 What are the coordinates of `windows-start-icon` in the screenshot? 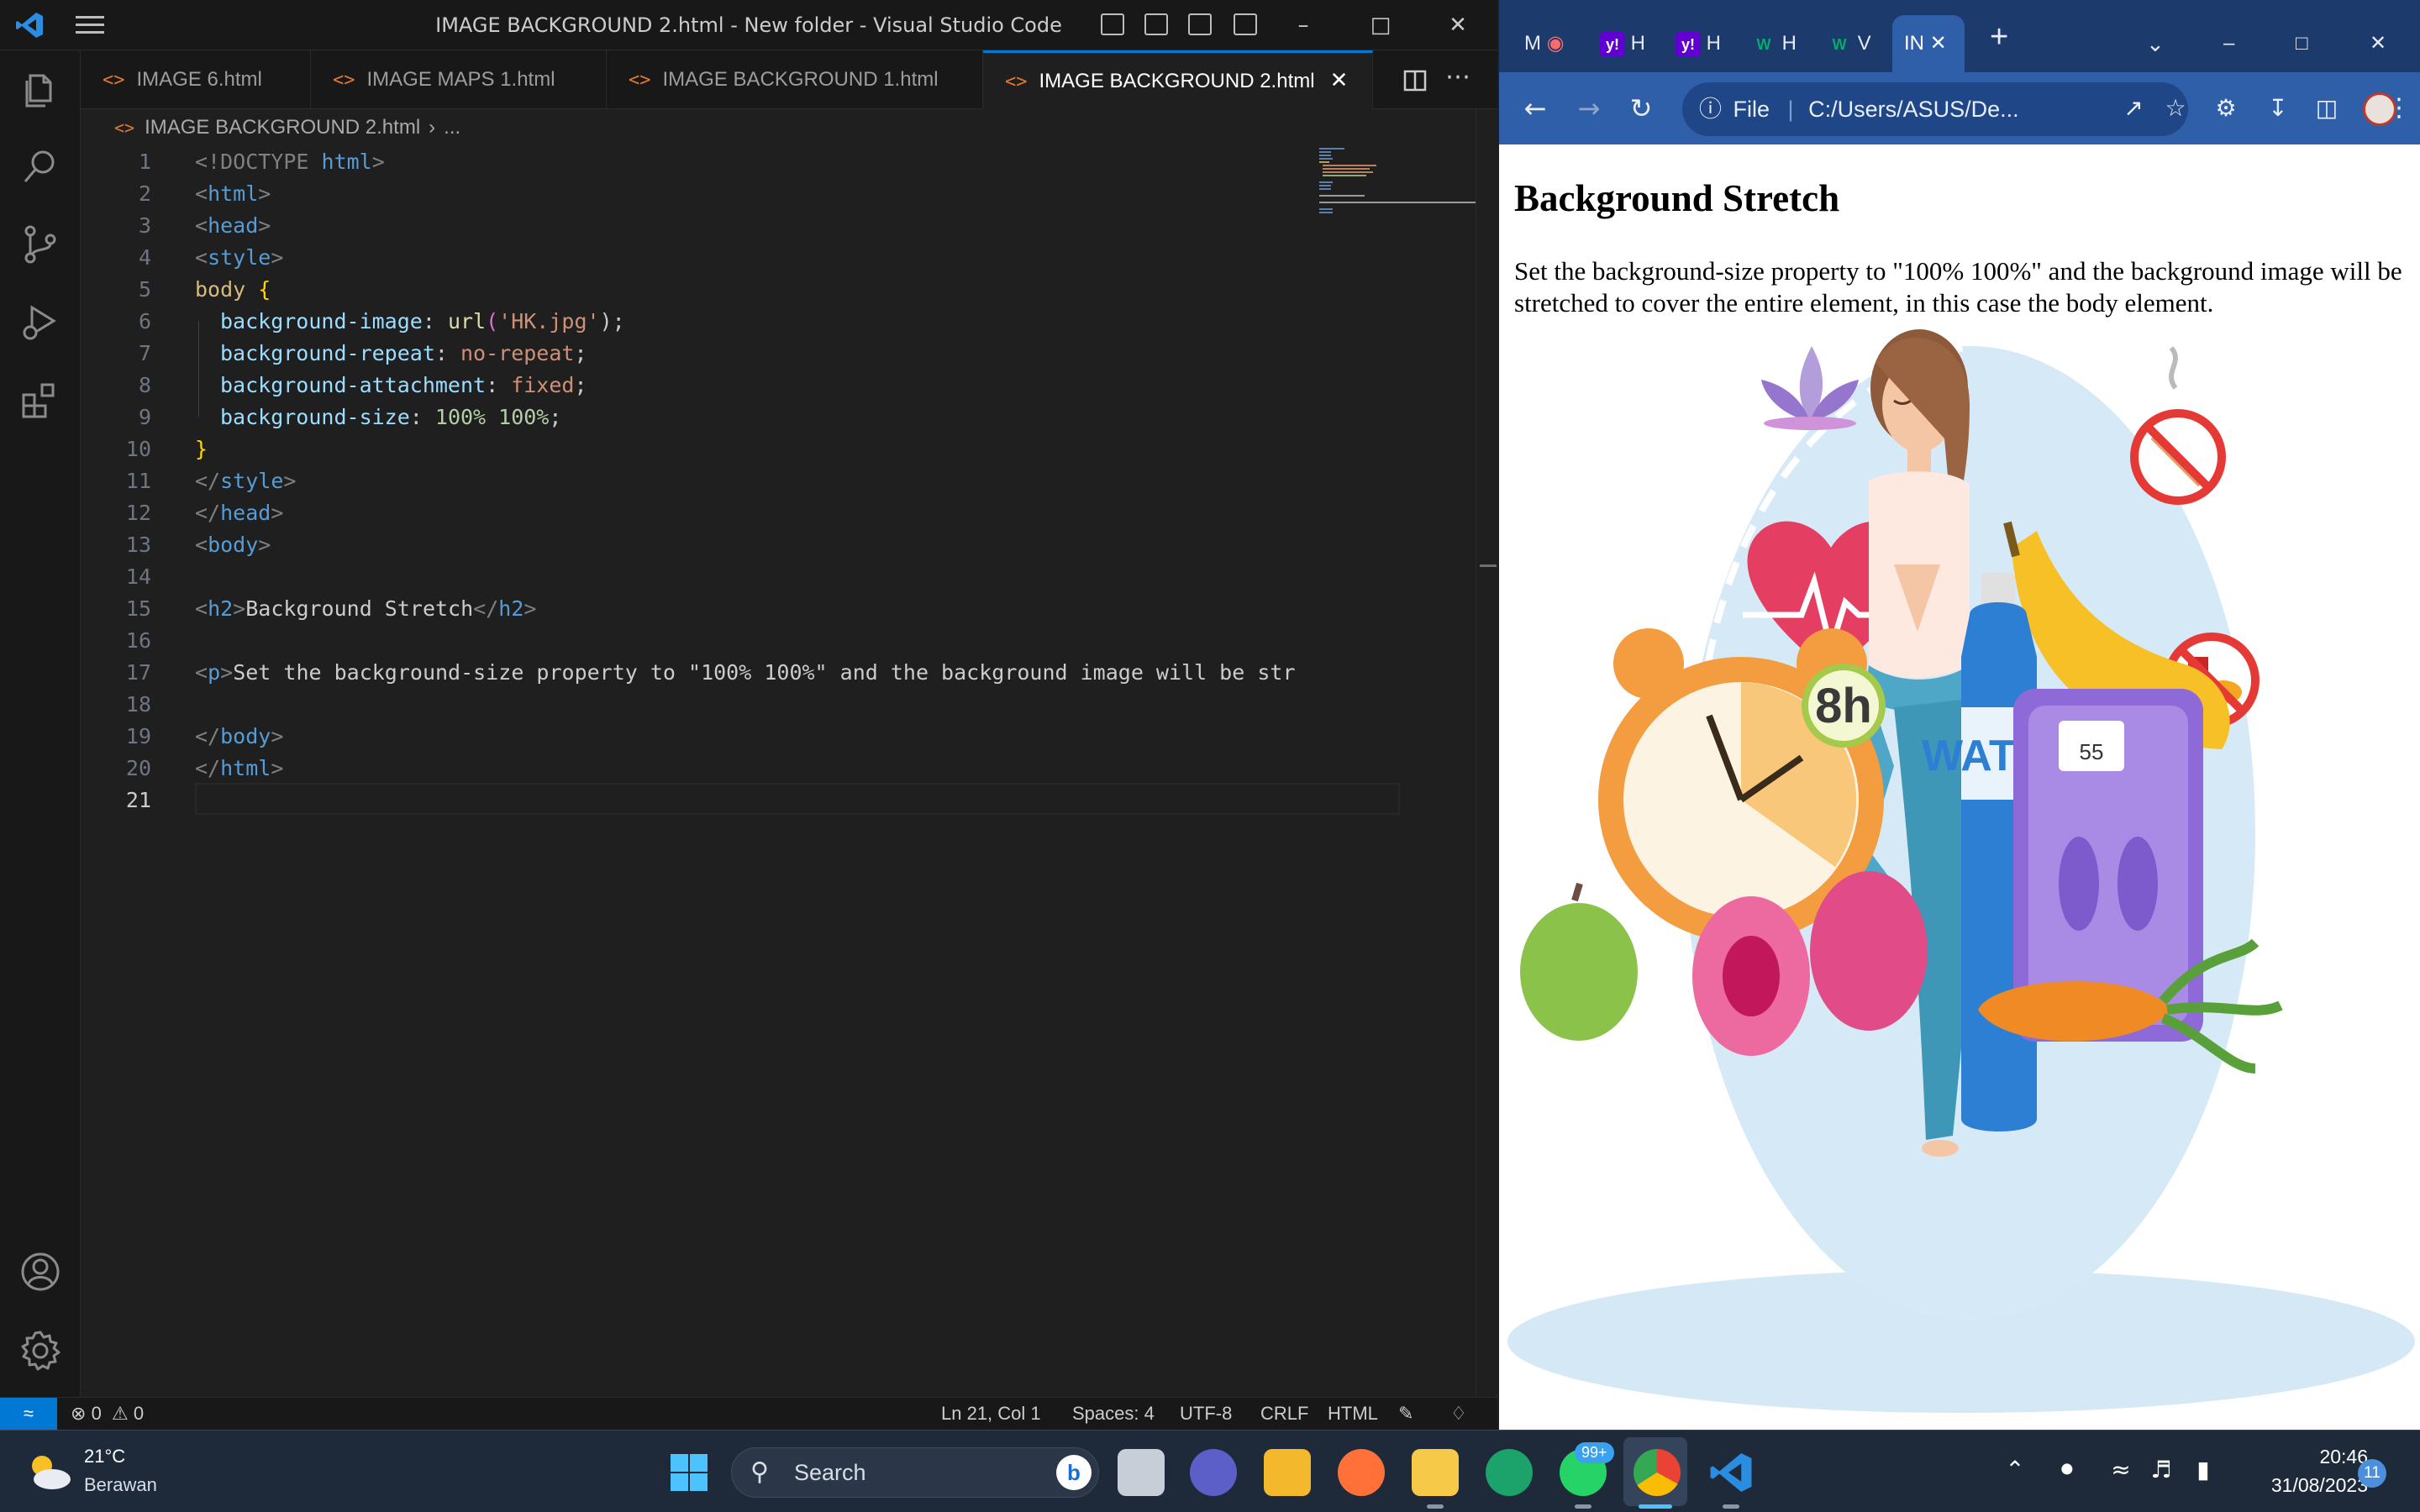 It's located at (689, 1472).